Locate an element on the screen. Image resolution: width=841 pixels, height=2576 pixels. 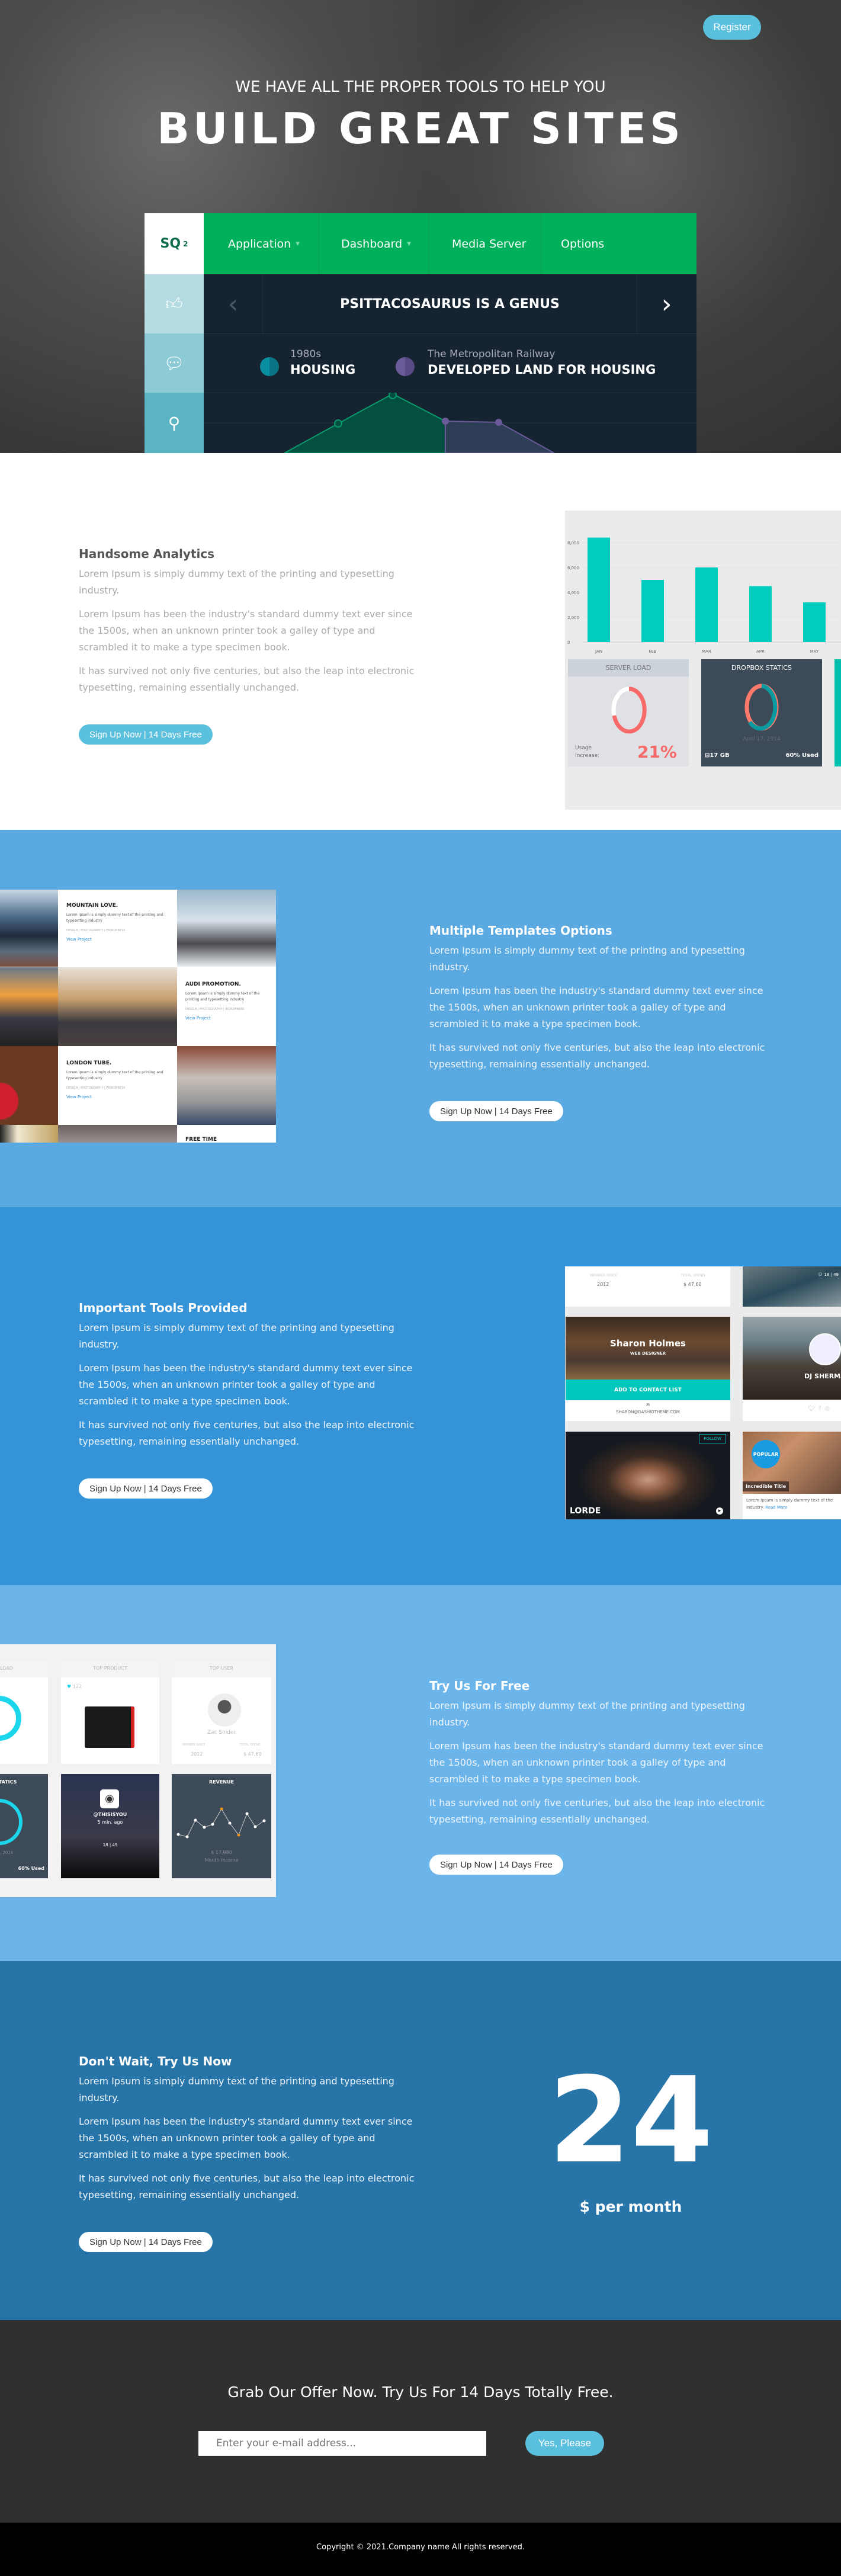
legend-small: 1980s is located at coordinates (306, 354).